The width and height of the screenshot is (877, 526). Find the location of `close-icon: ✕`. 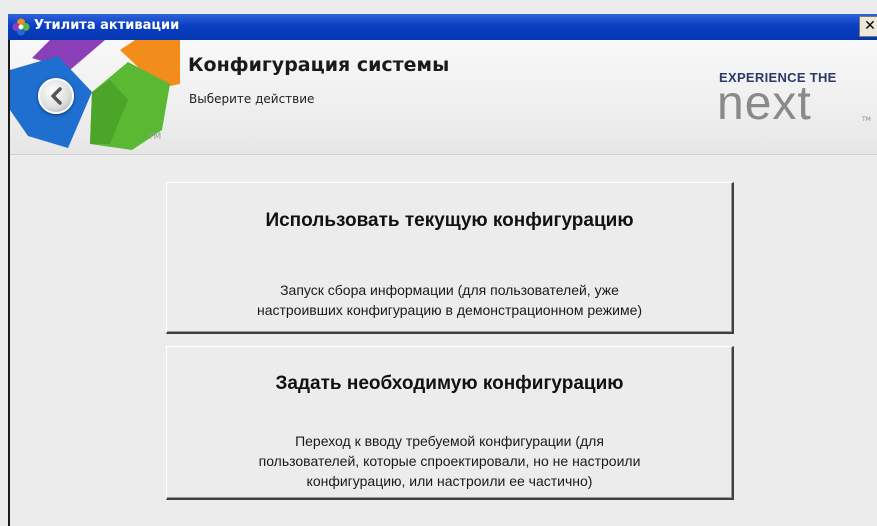

close-icon: ✕ is located at coordinates (870, 26).